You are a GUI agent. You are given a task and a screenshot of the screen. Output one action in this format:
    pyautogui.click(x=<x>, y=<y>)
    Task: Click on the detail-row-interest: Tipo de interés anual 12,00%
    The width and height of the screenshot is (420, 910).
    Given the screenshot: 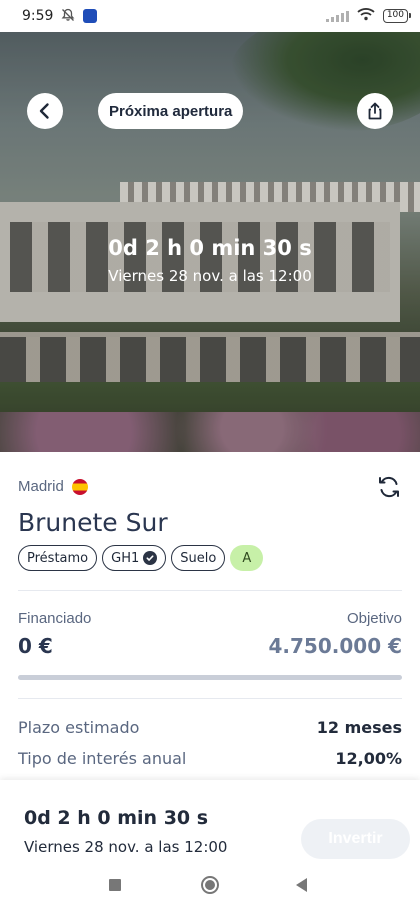 What is the action you would take?
    pyautogui.click(x=210, y=758)
    